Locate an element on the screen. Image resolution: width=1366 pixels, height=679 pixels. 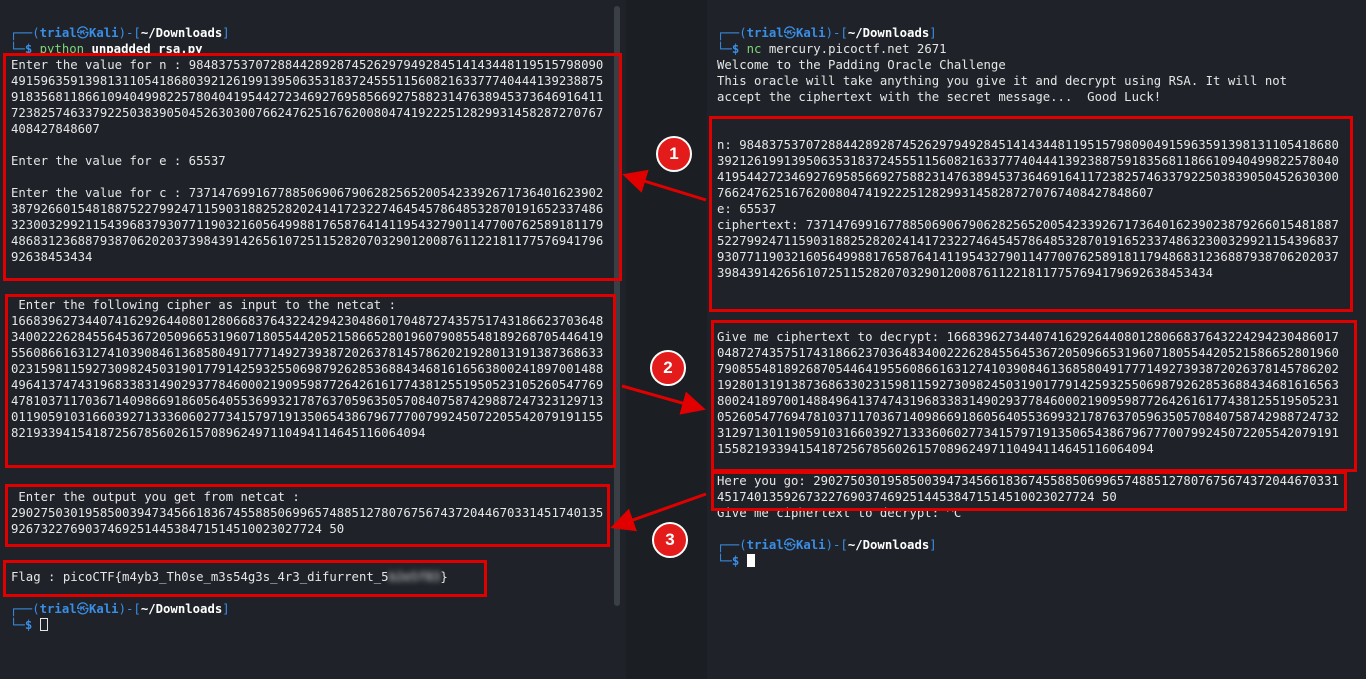
step-badge-1: 1 is located at coordinates (674, 154).